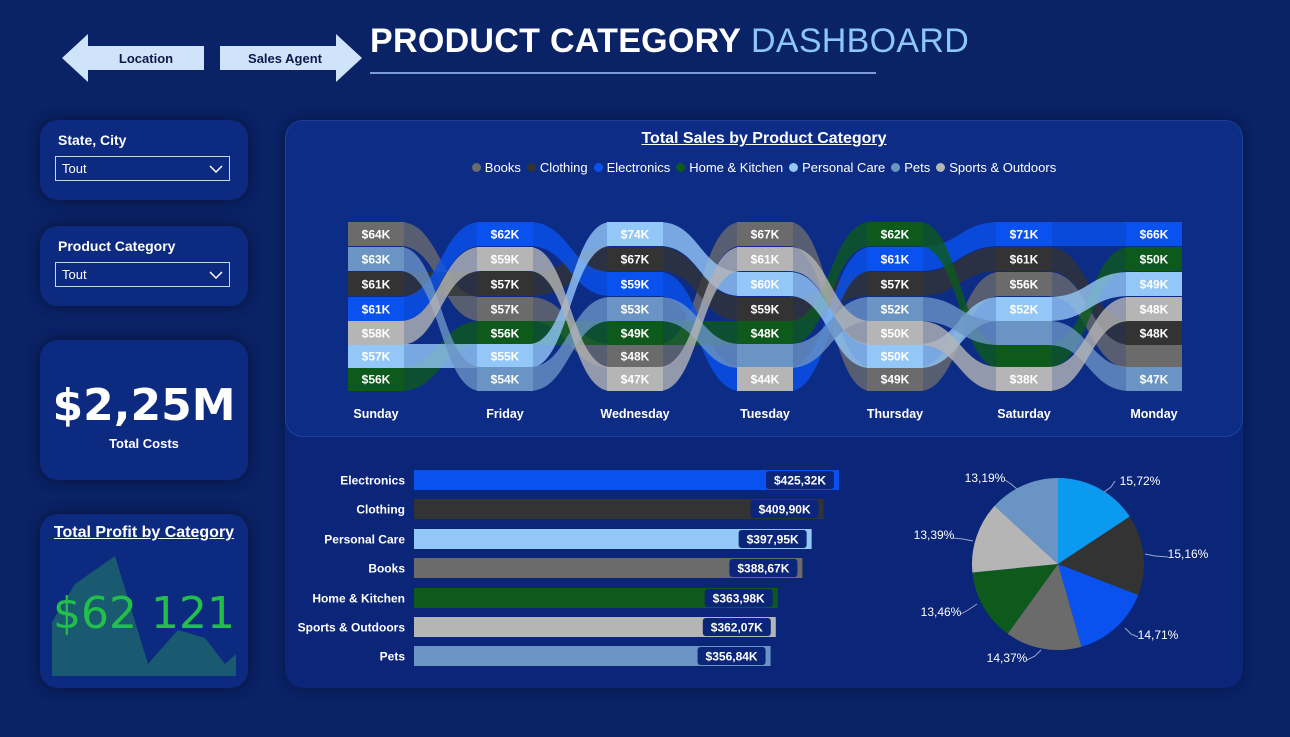  Describe the element at coordinates (1089, 234) in the screenshot. I see `ribbon-segment` at that location.